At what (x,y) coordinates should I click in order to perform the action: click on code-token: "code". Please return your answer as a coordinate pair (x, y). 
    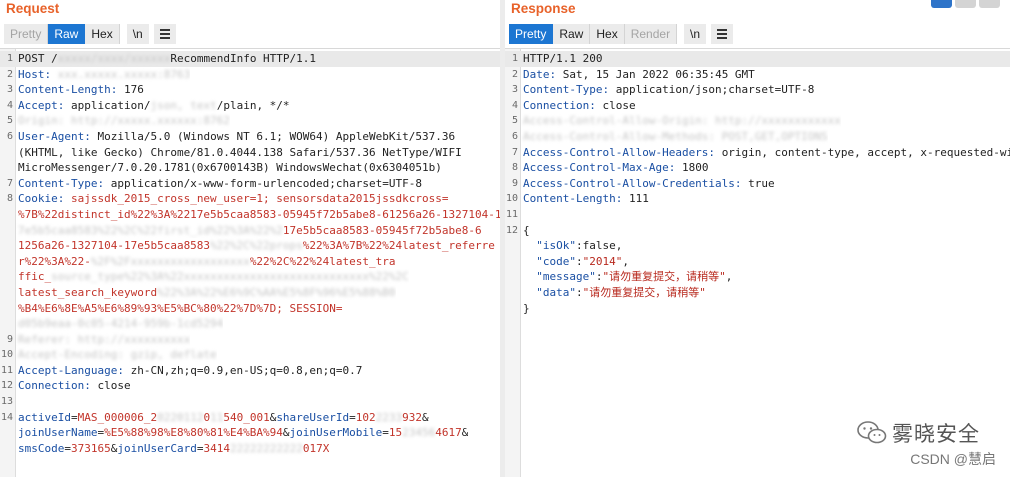
    Looking at the image, I should click on (549, 261).